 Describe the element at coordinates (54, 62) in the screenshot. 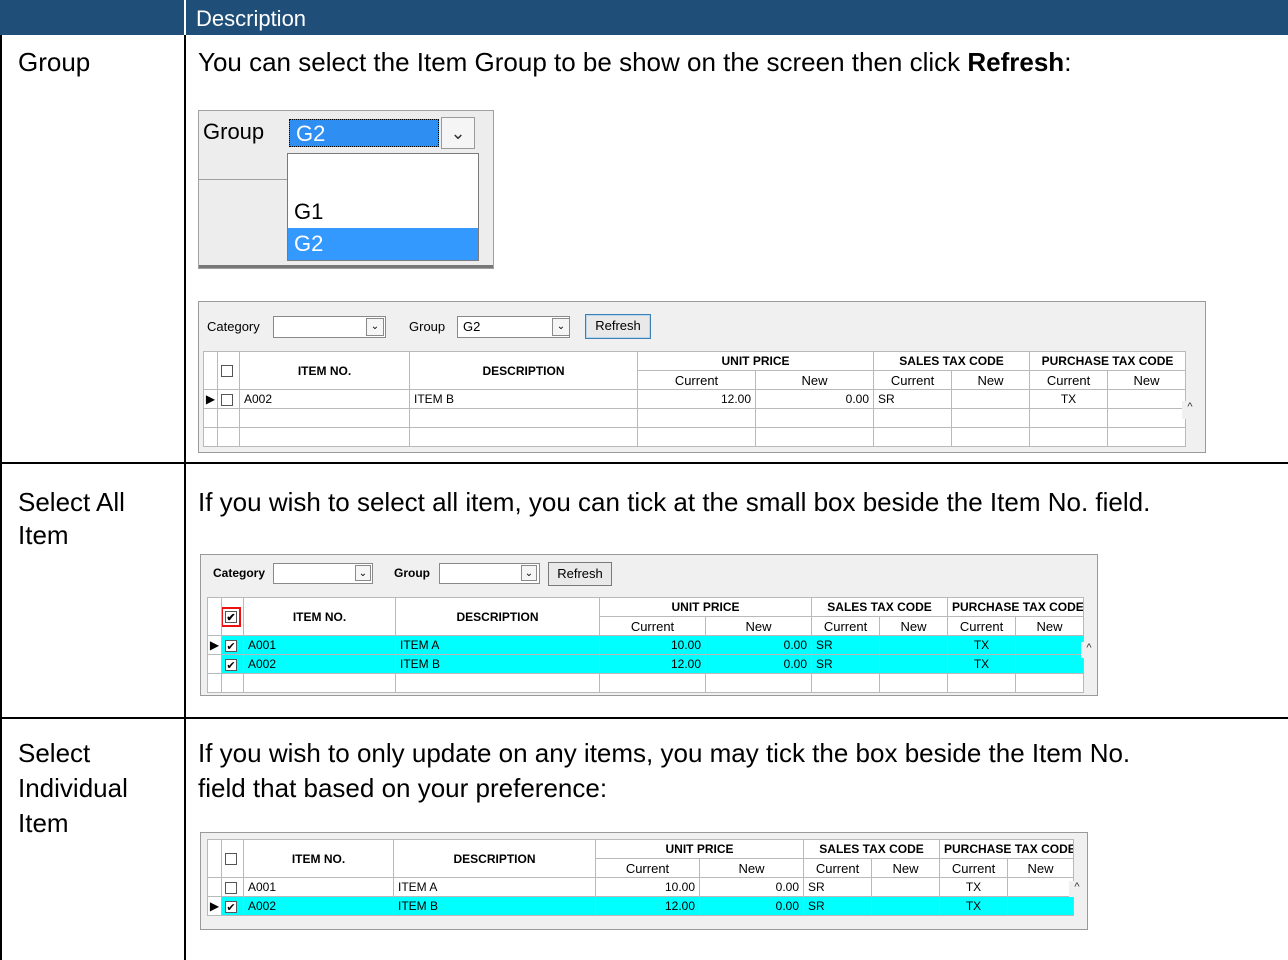

I see `row-label-group: Group` at that location.